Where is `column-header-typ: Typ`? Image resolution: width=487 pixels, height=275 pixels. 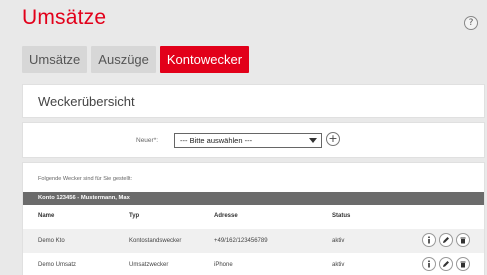 column-header-typ: Typ is located at coordinates (134, 216).